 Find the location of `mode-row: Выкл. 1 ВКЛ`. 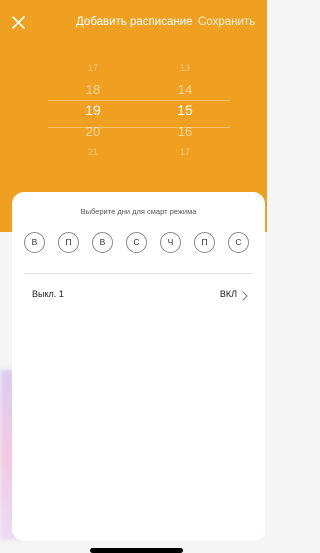

mode-row: Выкл. 1 ВКЛ is located at coordinates (138, 296).